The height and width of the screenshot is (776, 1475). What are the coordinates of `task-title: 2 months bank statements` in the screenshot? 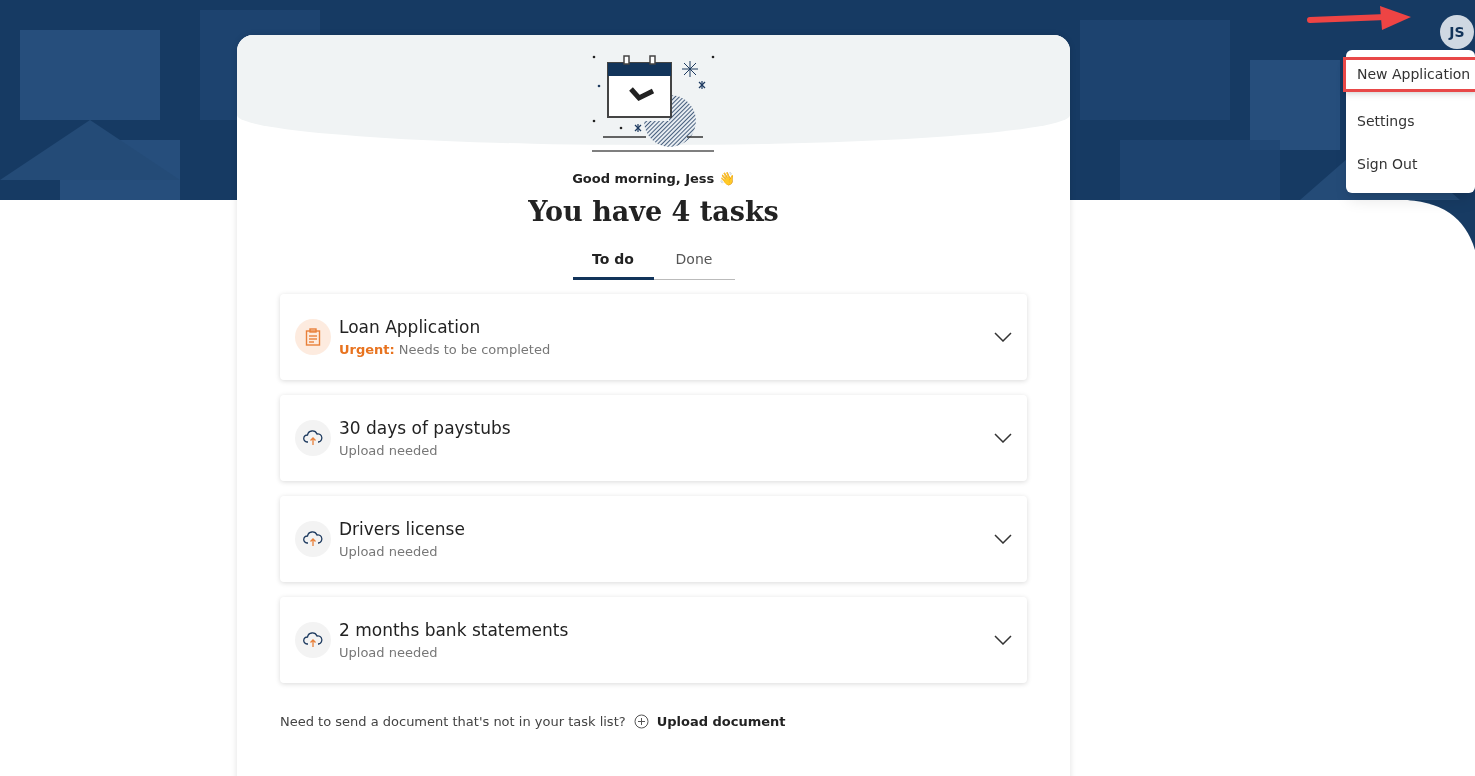 It's located at (454, 630).